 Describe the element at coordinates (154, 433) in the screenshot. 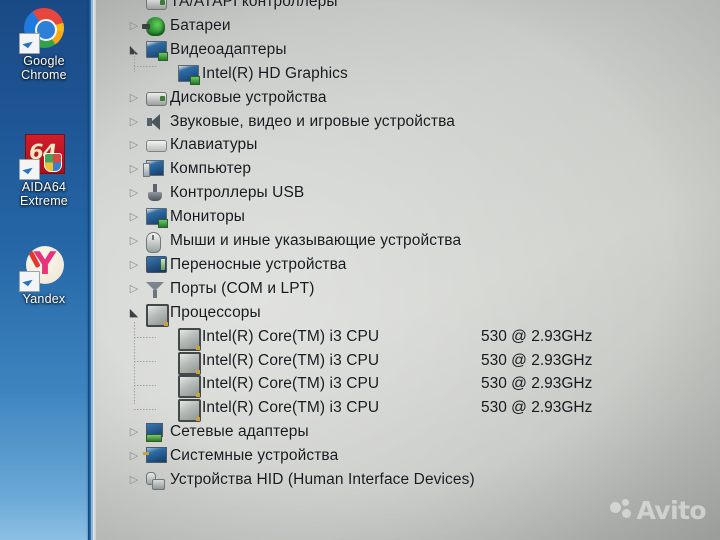

I see `network-adapter-icon` at that location.